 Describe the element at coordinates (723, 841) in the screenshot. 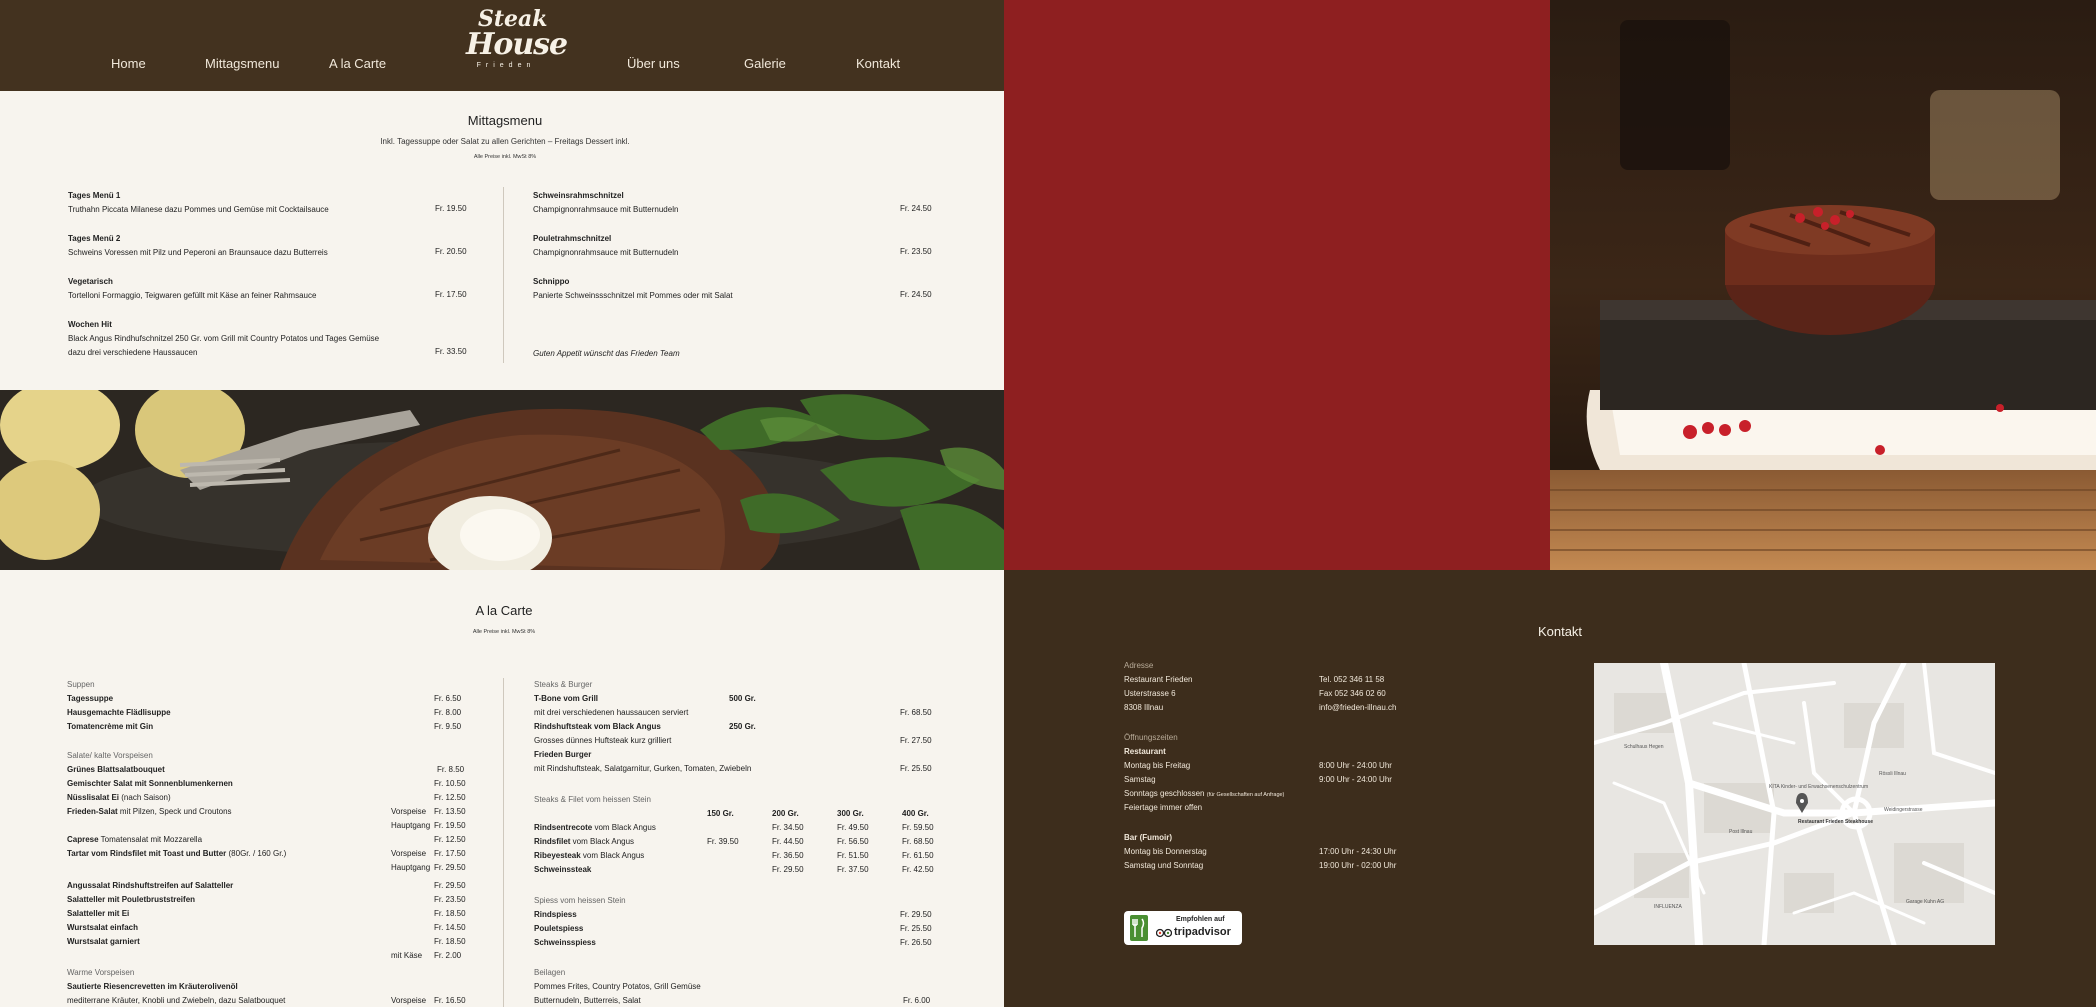

I see `menu-item-price: Fr. 39.50` at that location.